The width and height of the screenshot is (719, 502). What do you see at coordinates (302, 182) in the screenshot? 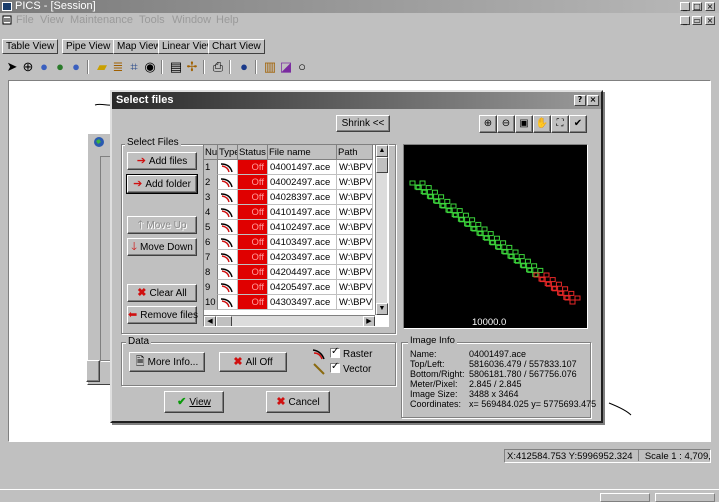
I see `filename-cell: 04002497.ace` at bounding box center [302, 182].